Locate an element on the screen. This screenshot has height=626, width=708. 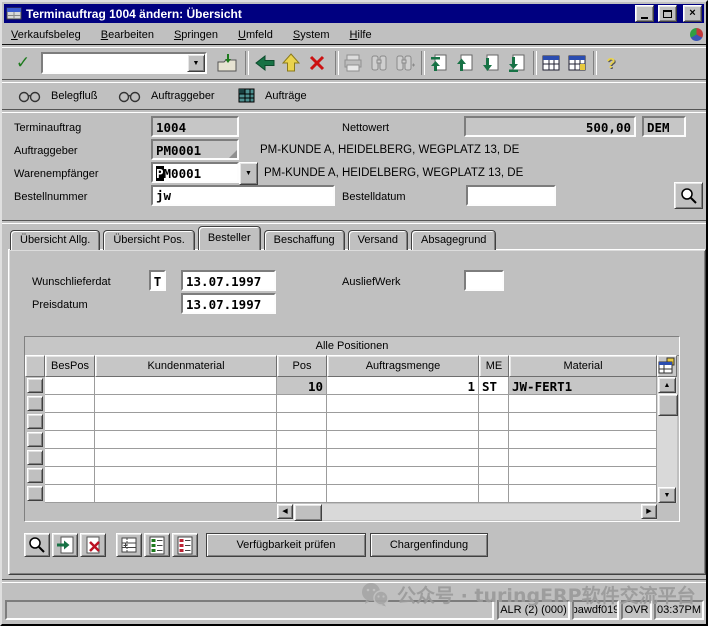
terminauftrag-field: 1004 is located at coordinates (195, 126).